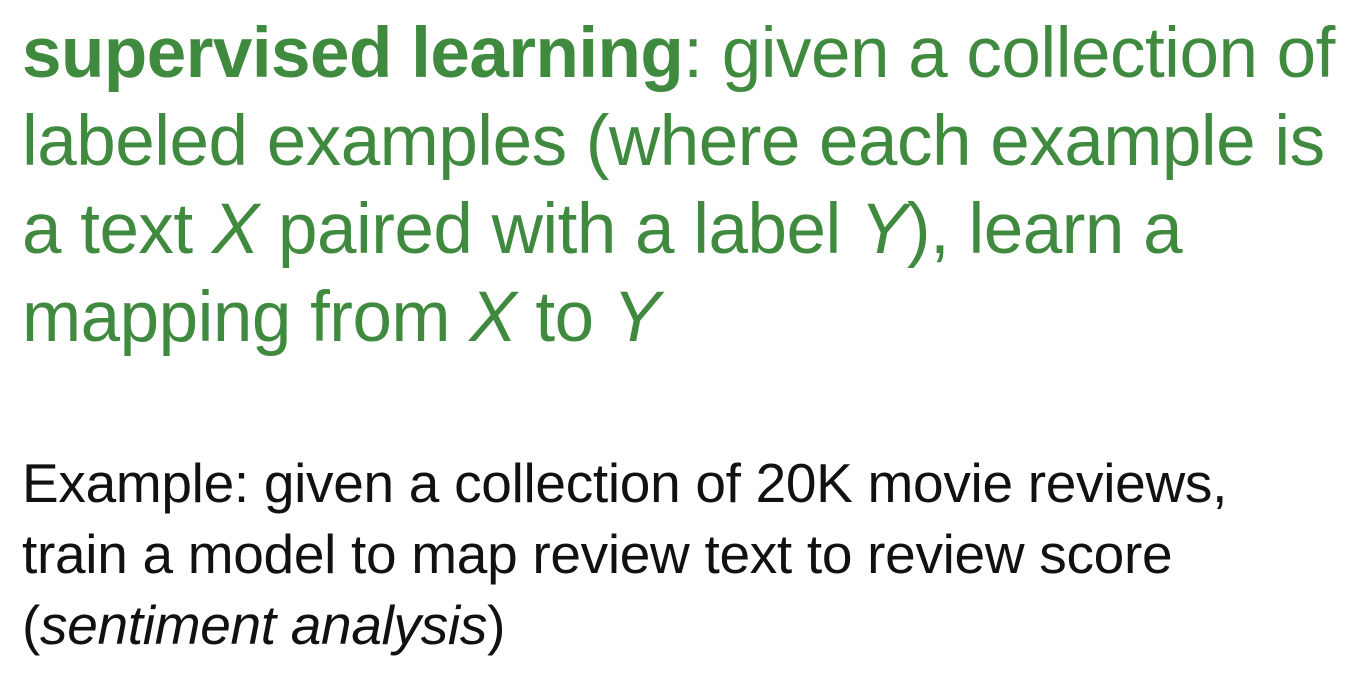 This screenshot has width=1356, height=690. Describe the element at coordinates (353, 53) in the screenshot. I see `definition-term: supervised learning` at that location.